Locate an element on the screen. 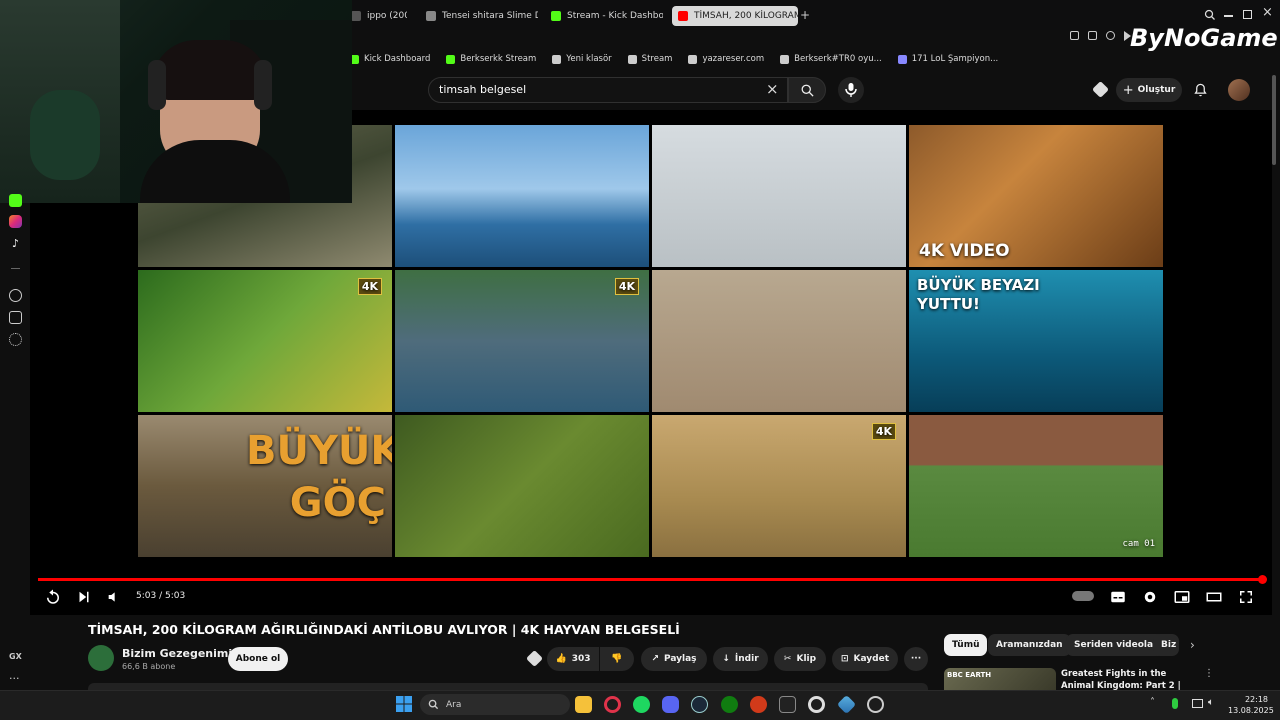 The width and height of the screenshot is (1280, 720). user-avatar is located at coordinates (1239, 90).